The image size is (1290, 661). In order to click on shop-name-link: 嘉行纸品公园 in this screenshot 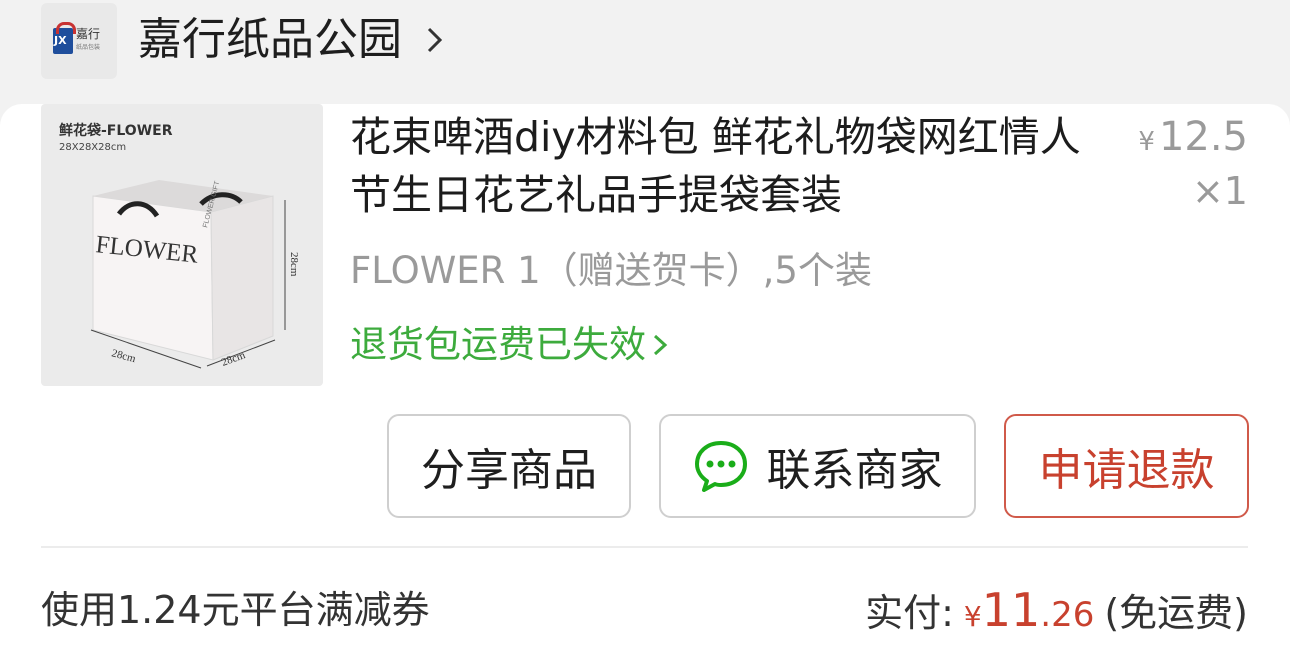, I will do `click(295, 40)`.